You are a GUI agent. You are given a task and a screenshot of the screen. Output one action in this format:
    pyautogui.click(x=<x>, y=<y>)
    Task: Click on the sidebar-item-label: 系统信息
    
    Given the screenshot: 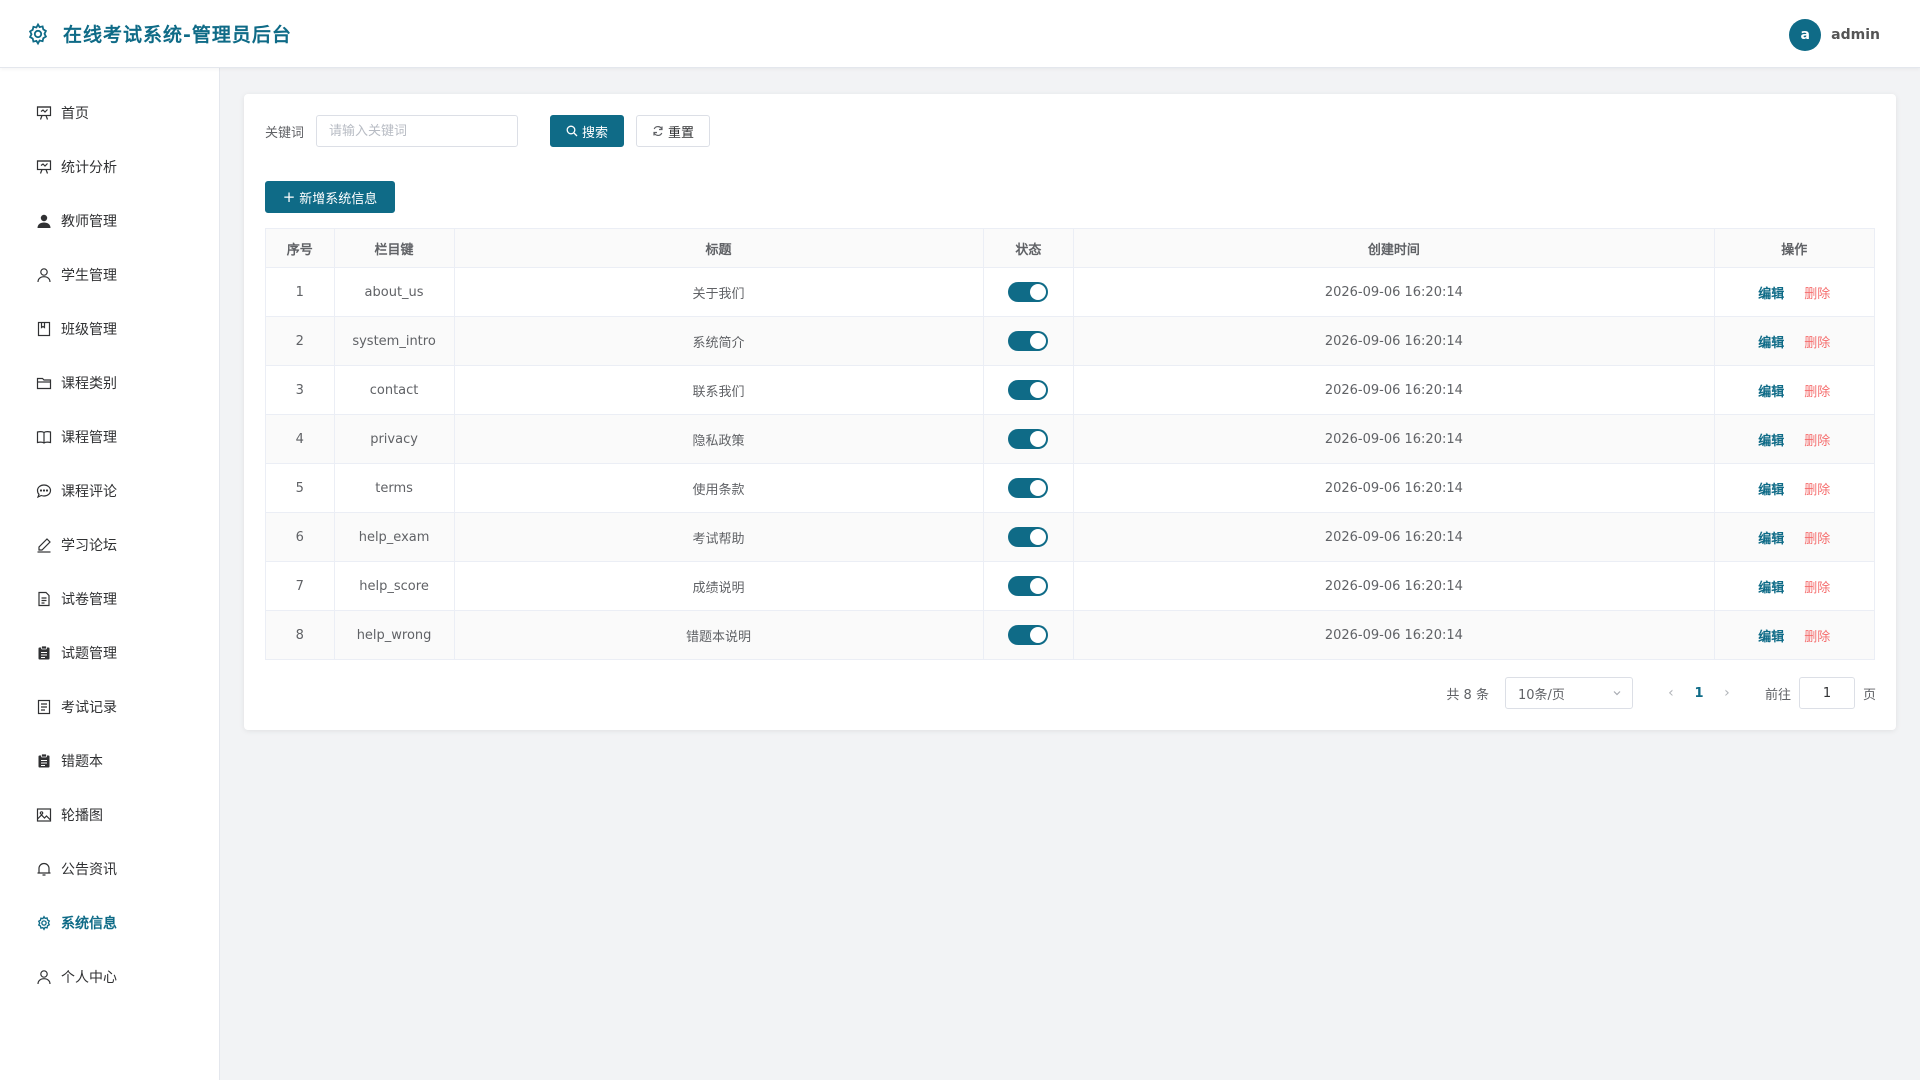 What is the action you would take?
    pyautogui.click(x=89, y=924)
    